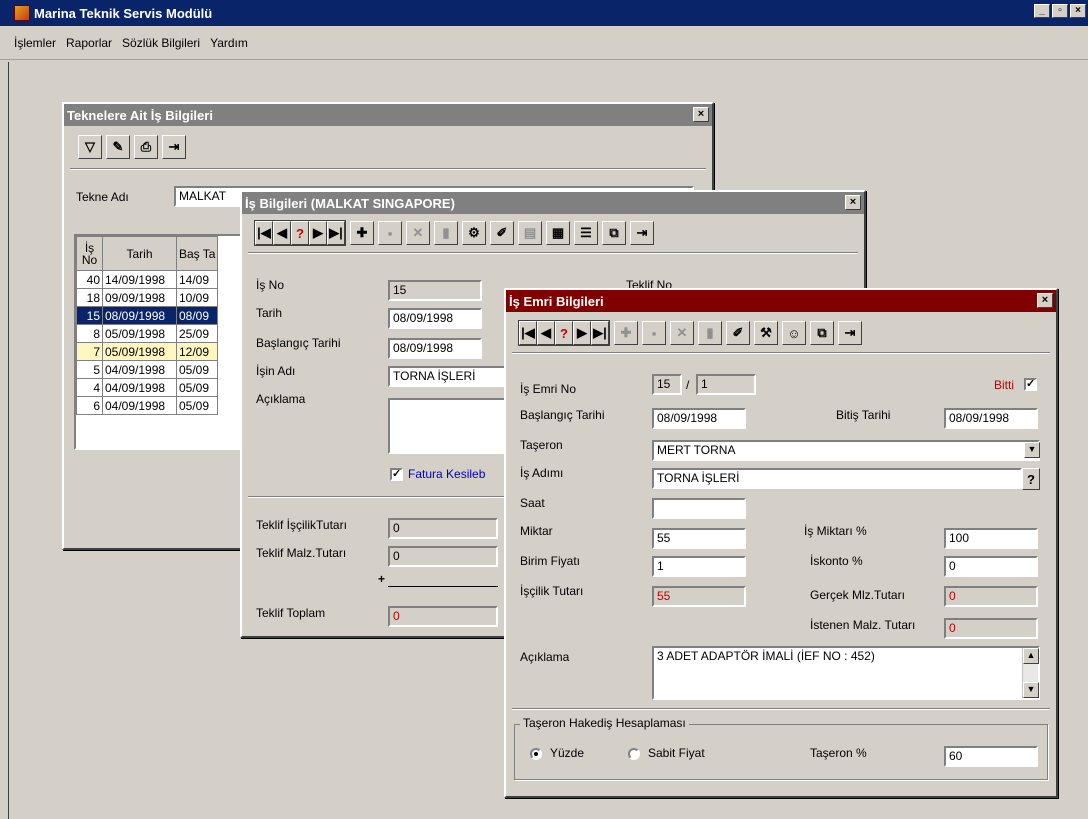 The height and width of the screenshot is (819, 1088). I want to click on list-icon: ☰, so click(586, 233).